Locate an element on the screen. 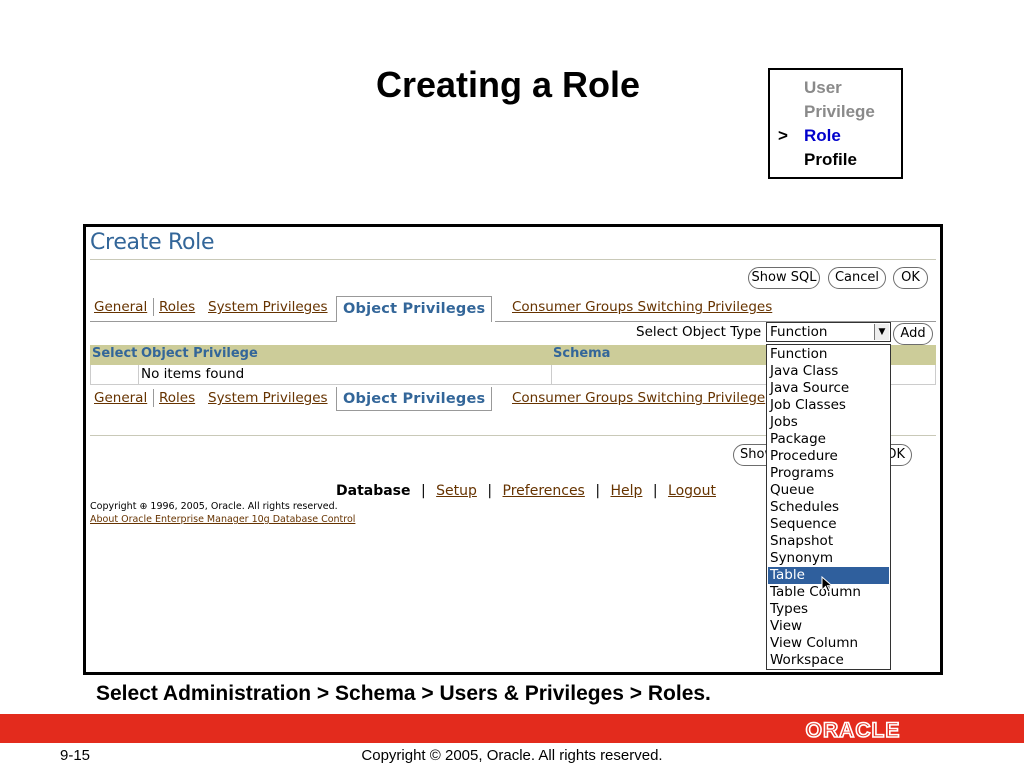 This screenshot has width=1024, height=768. tab-system-privileges-bottom: System Privileges is located at coordinates (268, 398).